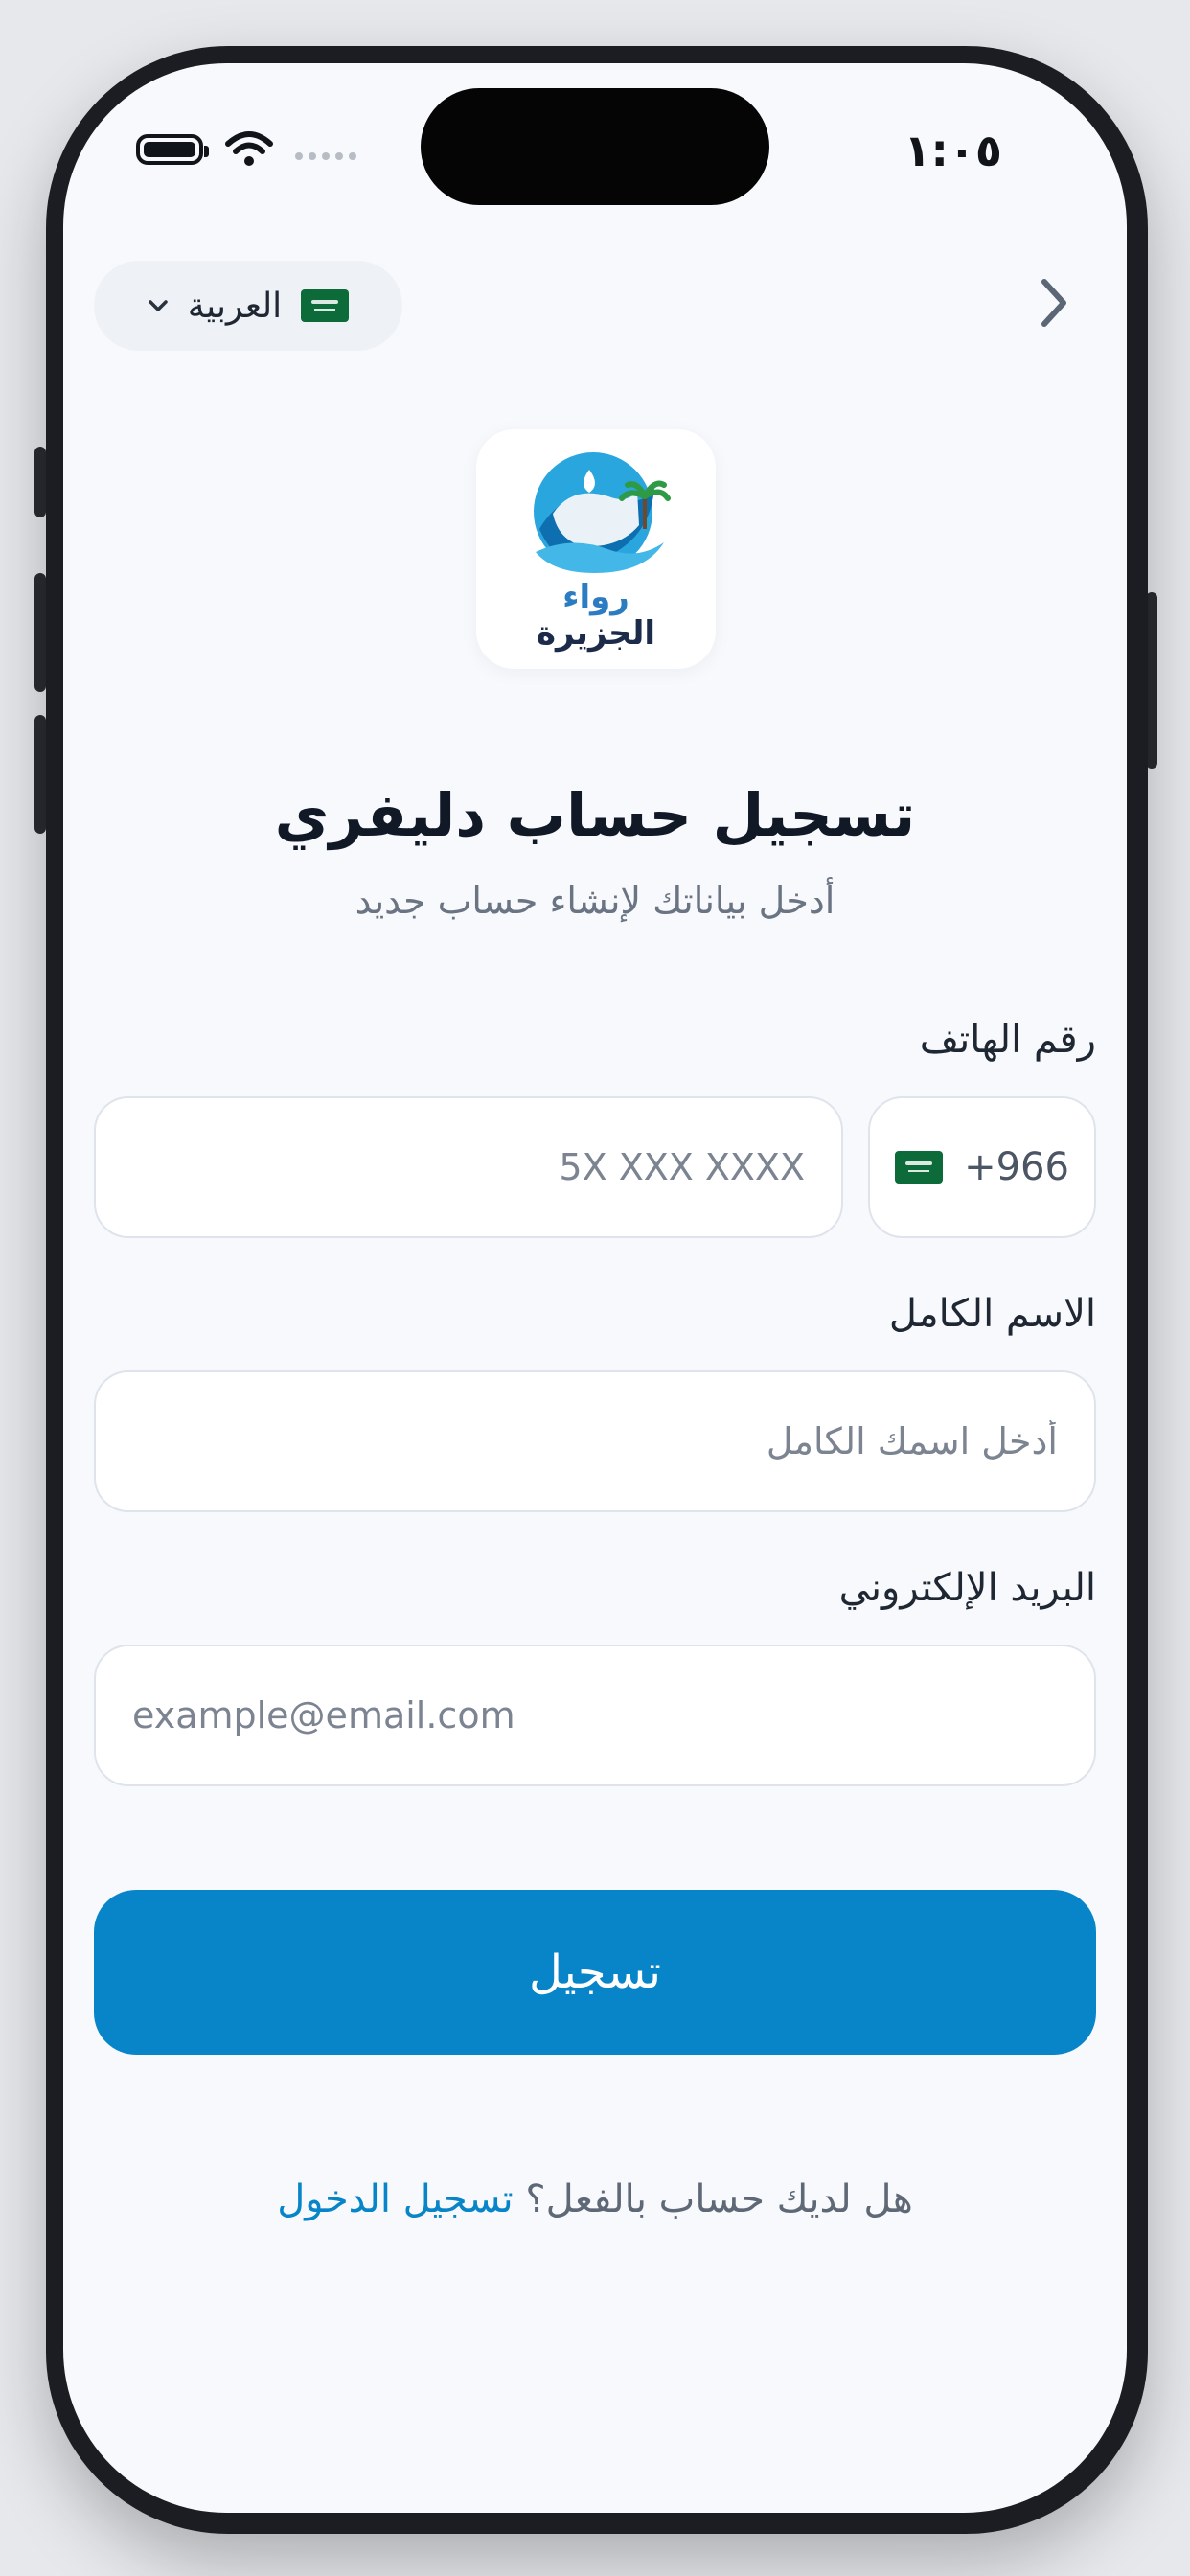 This screenshot has height=2576, width=1190. What do you see at coordinates (159, 306) in the screenshot?
I see `chevron-down-icon` at bounding box center [159, 306].